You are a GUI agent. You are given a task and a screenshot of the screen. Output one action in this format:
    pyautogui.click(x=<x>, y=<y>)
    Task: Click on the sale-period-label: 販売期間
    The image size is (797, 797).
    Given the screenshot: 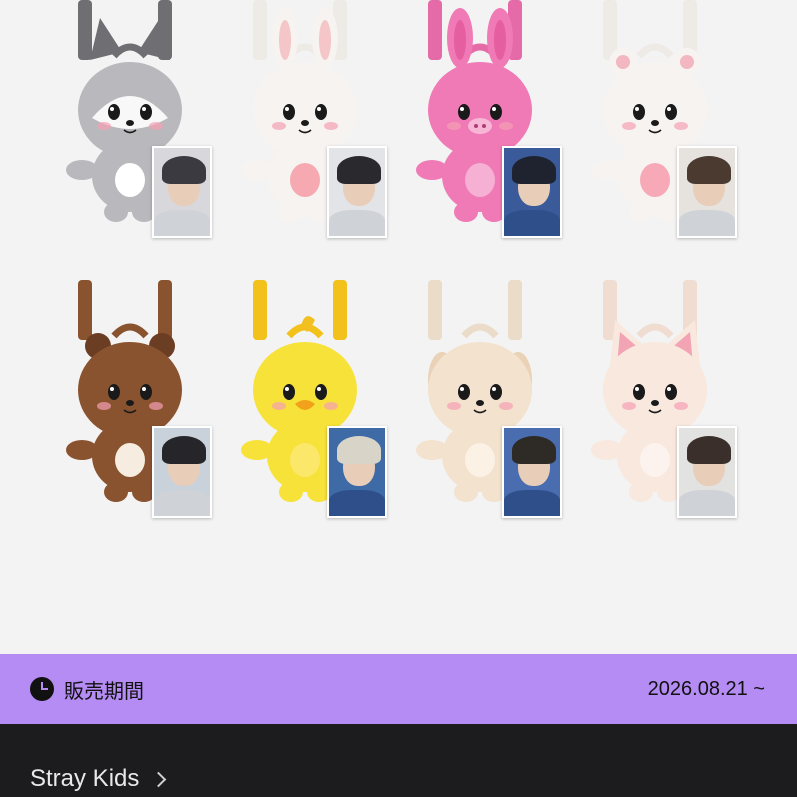 What is the action you would take?
    pyautogui.click(x=104, y=690)
    